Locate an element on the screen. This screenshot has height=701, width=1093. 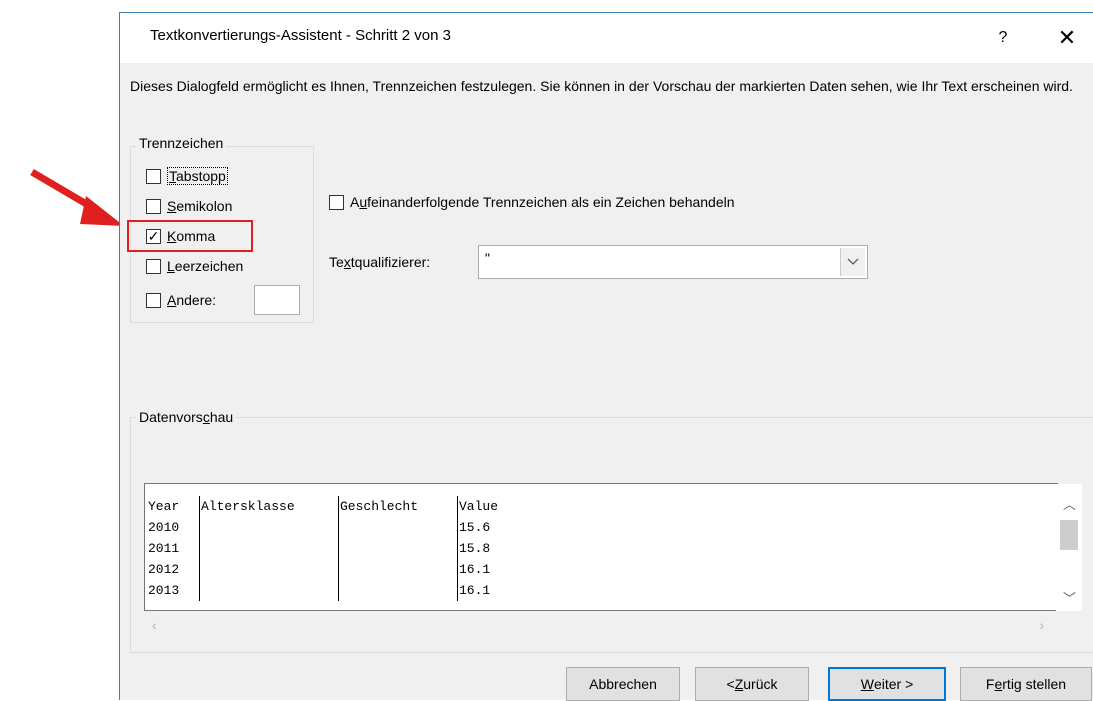
table-header-row: Year Altersklasse Geschlecht Value is located at coordinates (334, 506).